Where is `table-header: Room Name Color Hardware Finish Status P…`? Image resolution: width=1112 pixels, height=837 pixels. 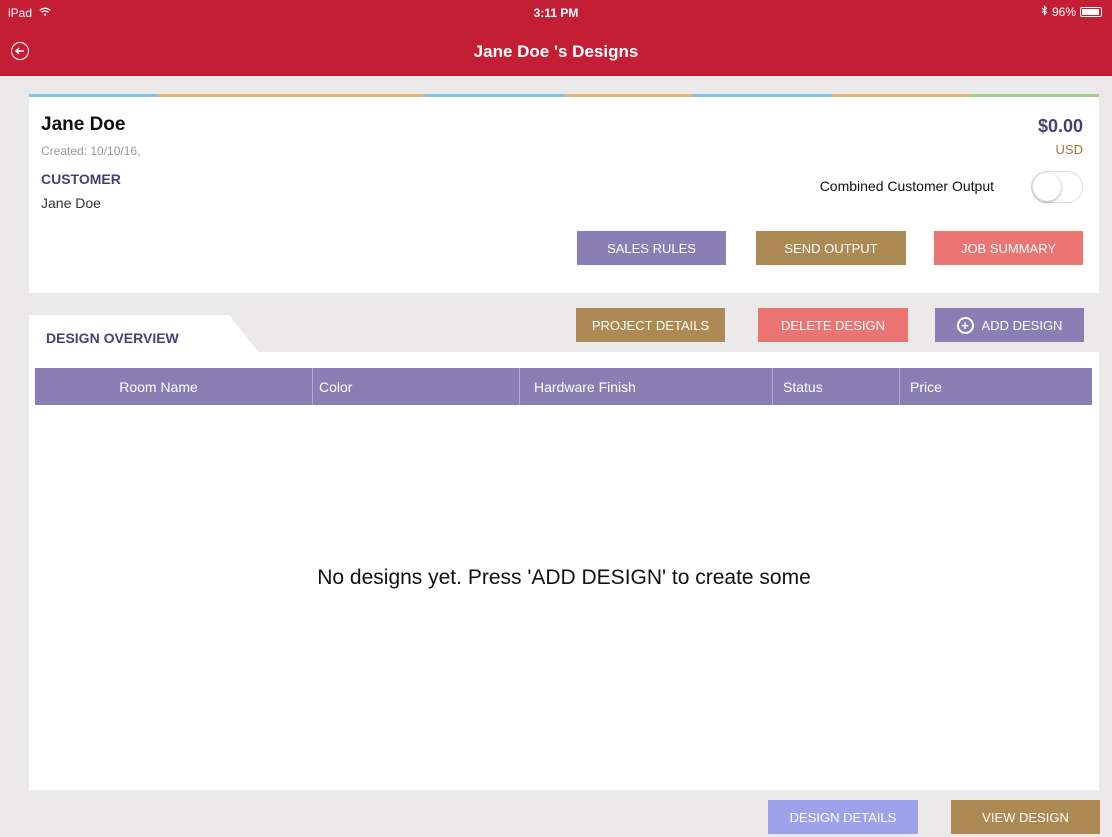
table-header: Room Name Color Hardware Finish Status P… is located at coordinates (563, 386).